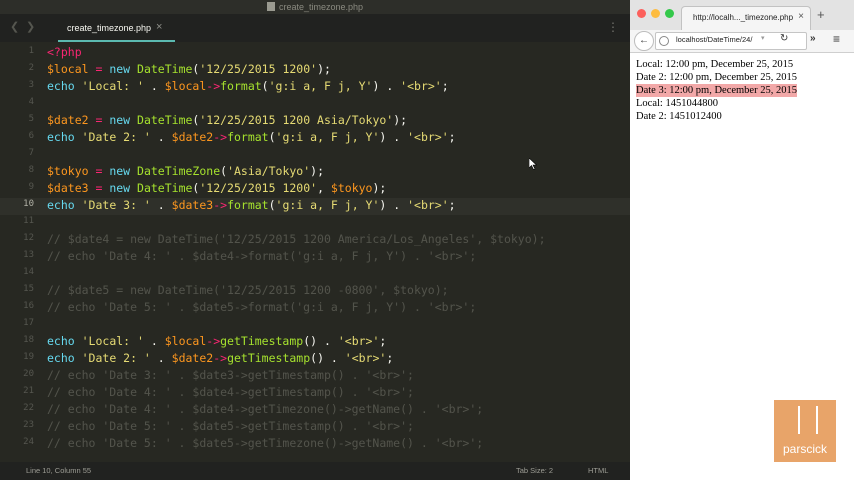 The height and width of the screenshot is (480, 854). Describe the element at coordinates (31, 51) in the screenshot. I see `line-number: 1` at that location.